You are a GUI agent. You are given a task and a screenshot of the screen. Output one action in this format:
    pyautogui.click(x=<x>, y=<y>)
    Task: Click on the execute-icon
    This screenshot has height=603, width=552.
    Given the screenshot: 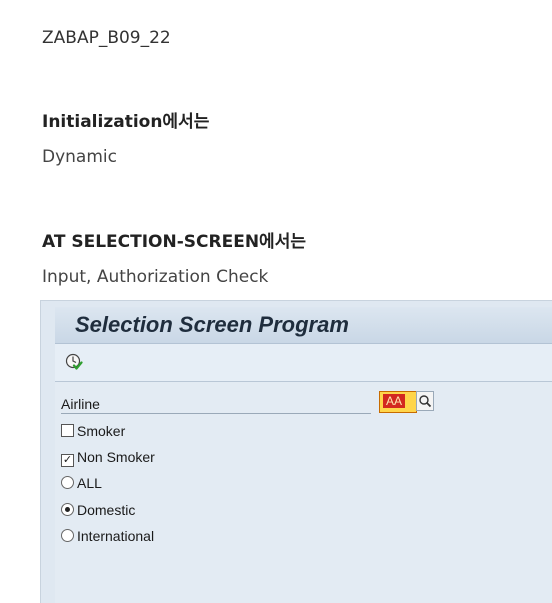 What is the action you would take?
    pyautogui.click(x=74, y=362)
    